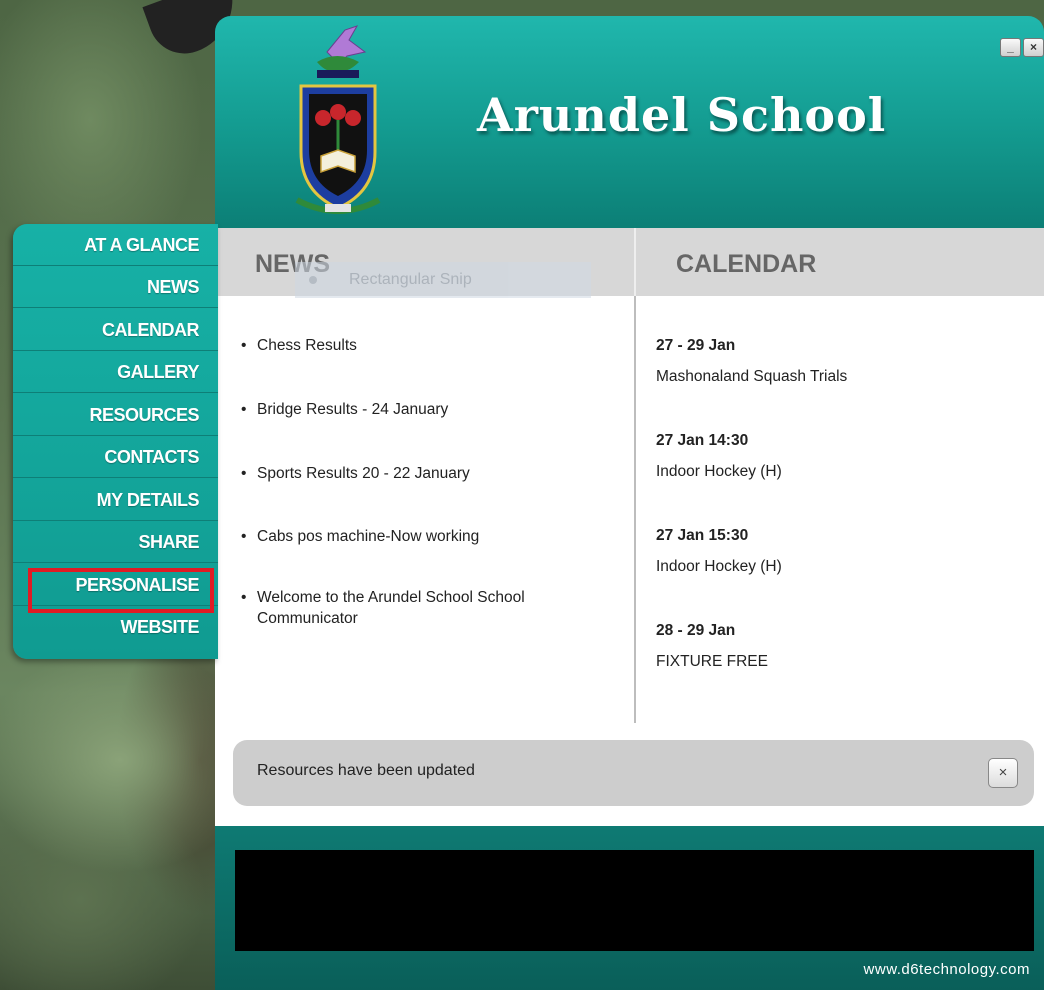 Image resolution: width=1044 pixels, height=990 pixels. What do you see at coordinates (696, 345) in the screenshot?
I see `event-date: 27 - 29 Jan` at bounding box center [696, 345].